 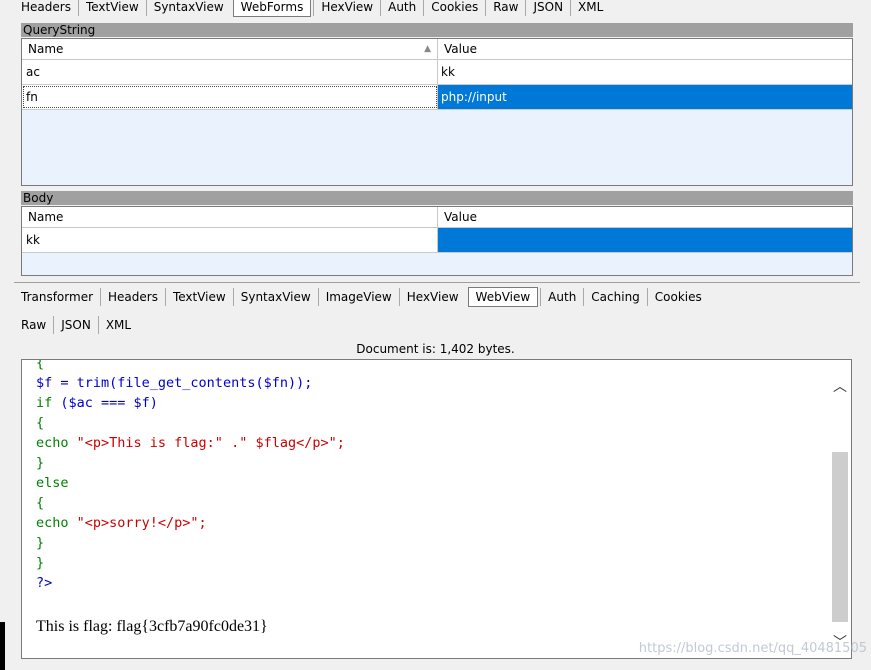 I want to click on body-grid: Name Value kk, so click(x=437, y=241).